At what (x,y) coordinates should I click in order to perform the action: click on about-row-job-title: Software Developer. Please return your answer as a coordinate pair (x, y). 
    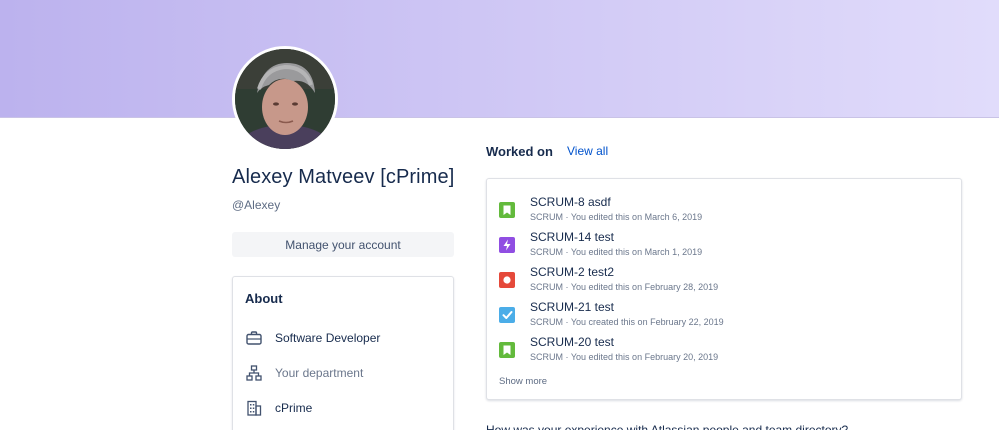
    Looking at the image, I should click on (312, 338).